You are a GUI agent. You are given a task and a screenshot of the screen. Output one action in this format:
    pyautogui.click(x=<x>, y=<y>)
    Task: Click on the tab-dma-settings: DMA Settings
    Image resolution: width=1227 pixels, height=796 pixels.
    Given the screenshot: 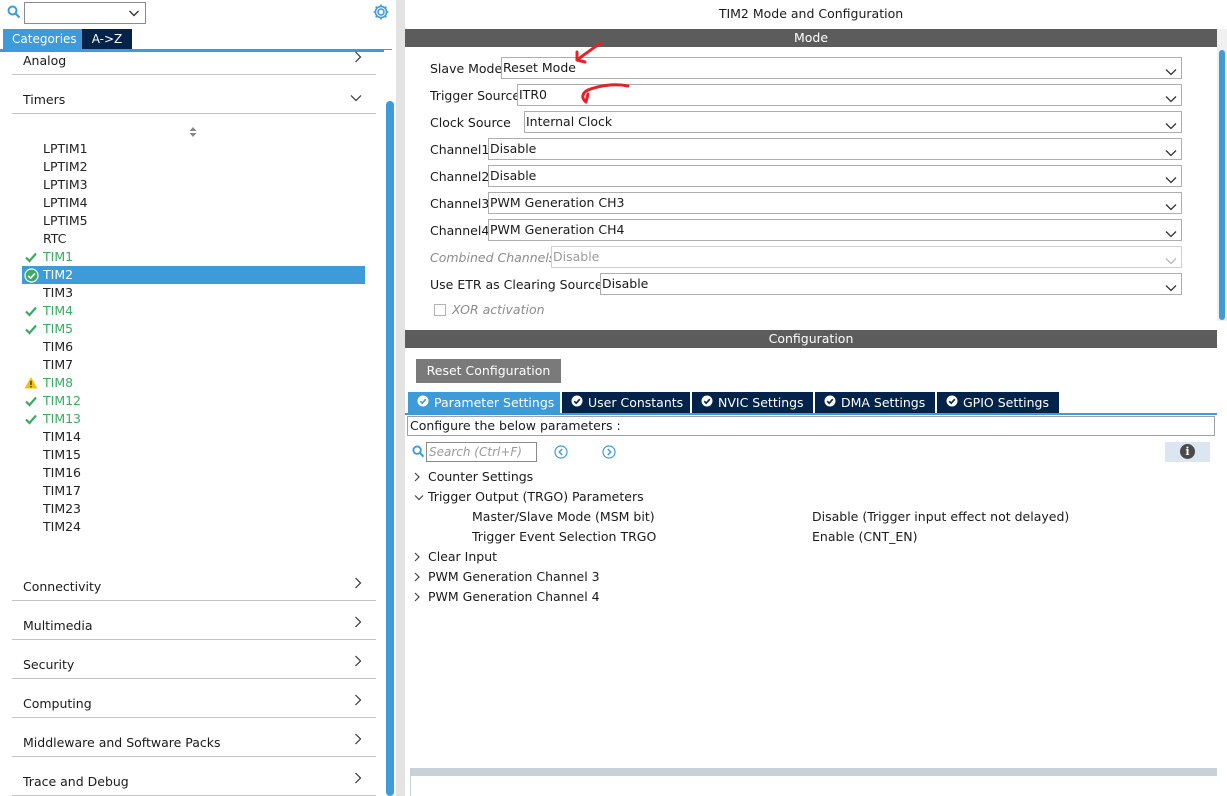 What is the action you would take?
    pyautogui.click(x=875, y=402)
    